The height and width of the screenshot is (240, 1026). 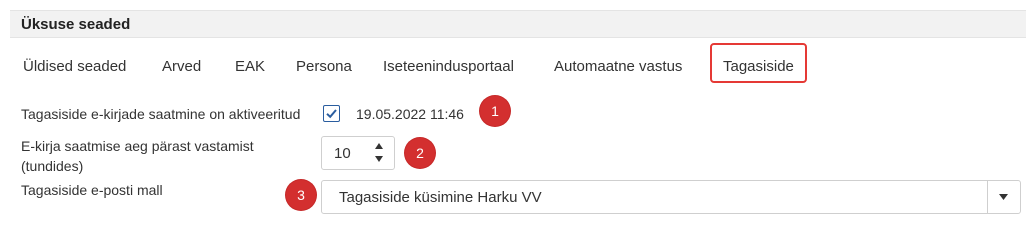 I want to click on feedback-enabled-checkbox, so click(x=331, y=113).